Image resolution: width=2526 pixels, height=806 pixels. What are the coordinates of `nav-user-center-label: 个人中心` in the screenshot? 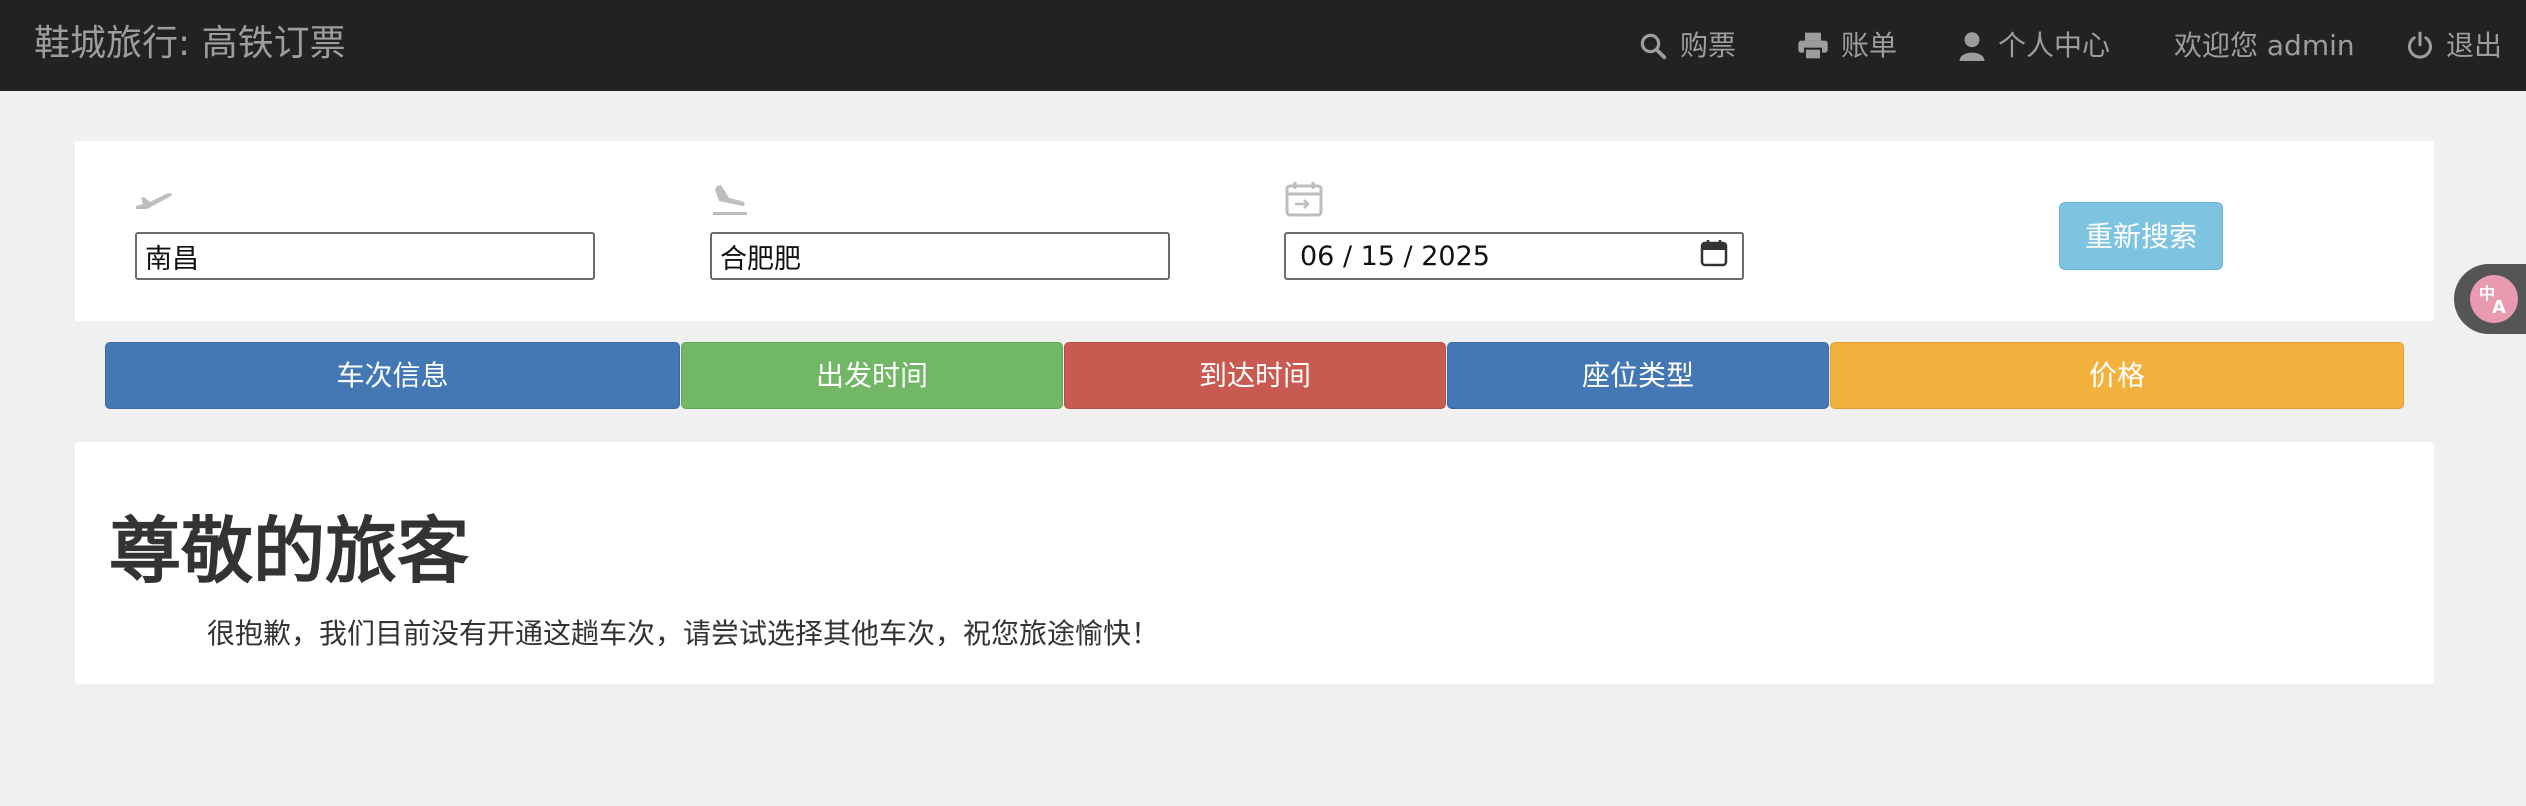 It's located at (2054, 45).